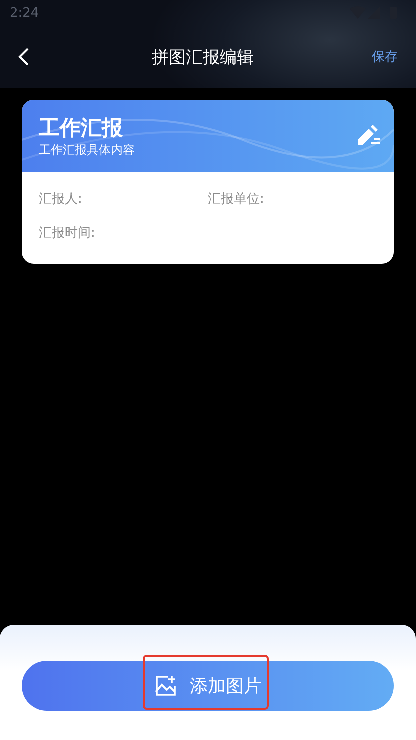 The height and width of the screenshot is (740, 416). What do you see at coordinates (60, 199) in the screenshot?
I see `field-label: 汇报人:` at bounding box center [60, 199].